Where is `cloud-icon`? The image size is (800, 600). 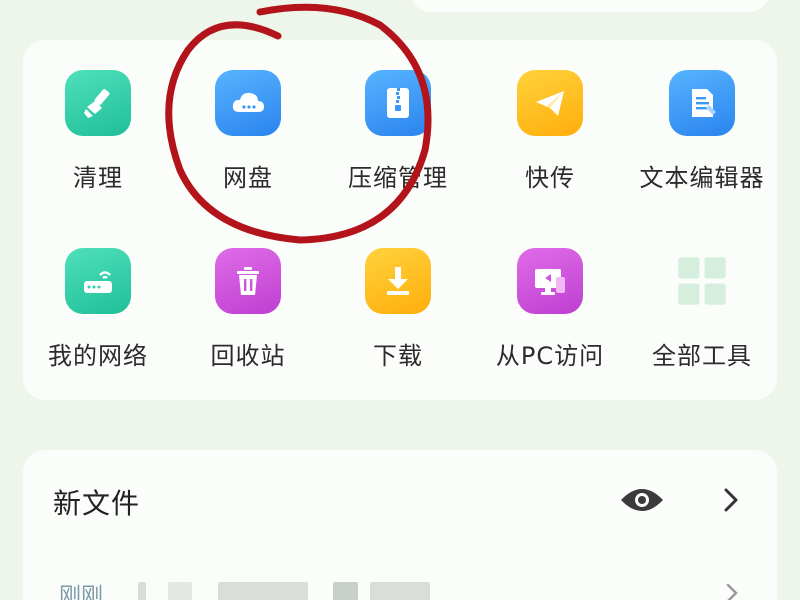
cloud-icon is located at coordinates (248, 103).